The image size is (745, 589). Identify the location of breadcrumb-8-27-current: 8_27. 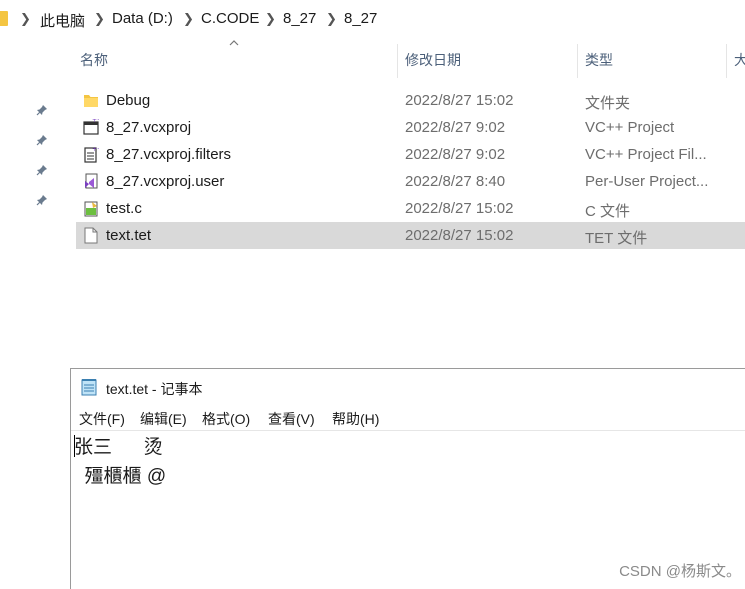
(360, 18).